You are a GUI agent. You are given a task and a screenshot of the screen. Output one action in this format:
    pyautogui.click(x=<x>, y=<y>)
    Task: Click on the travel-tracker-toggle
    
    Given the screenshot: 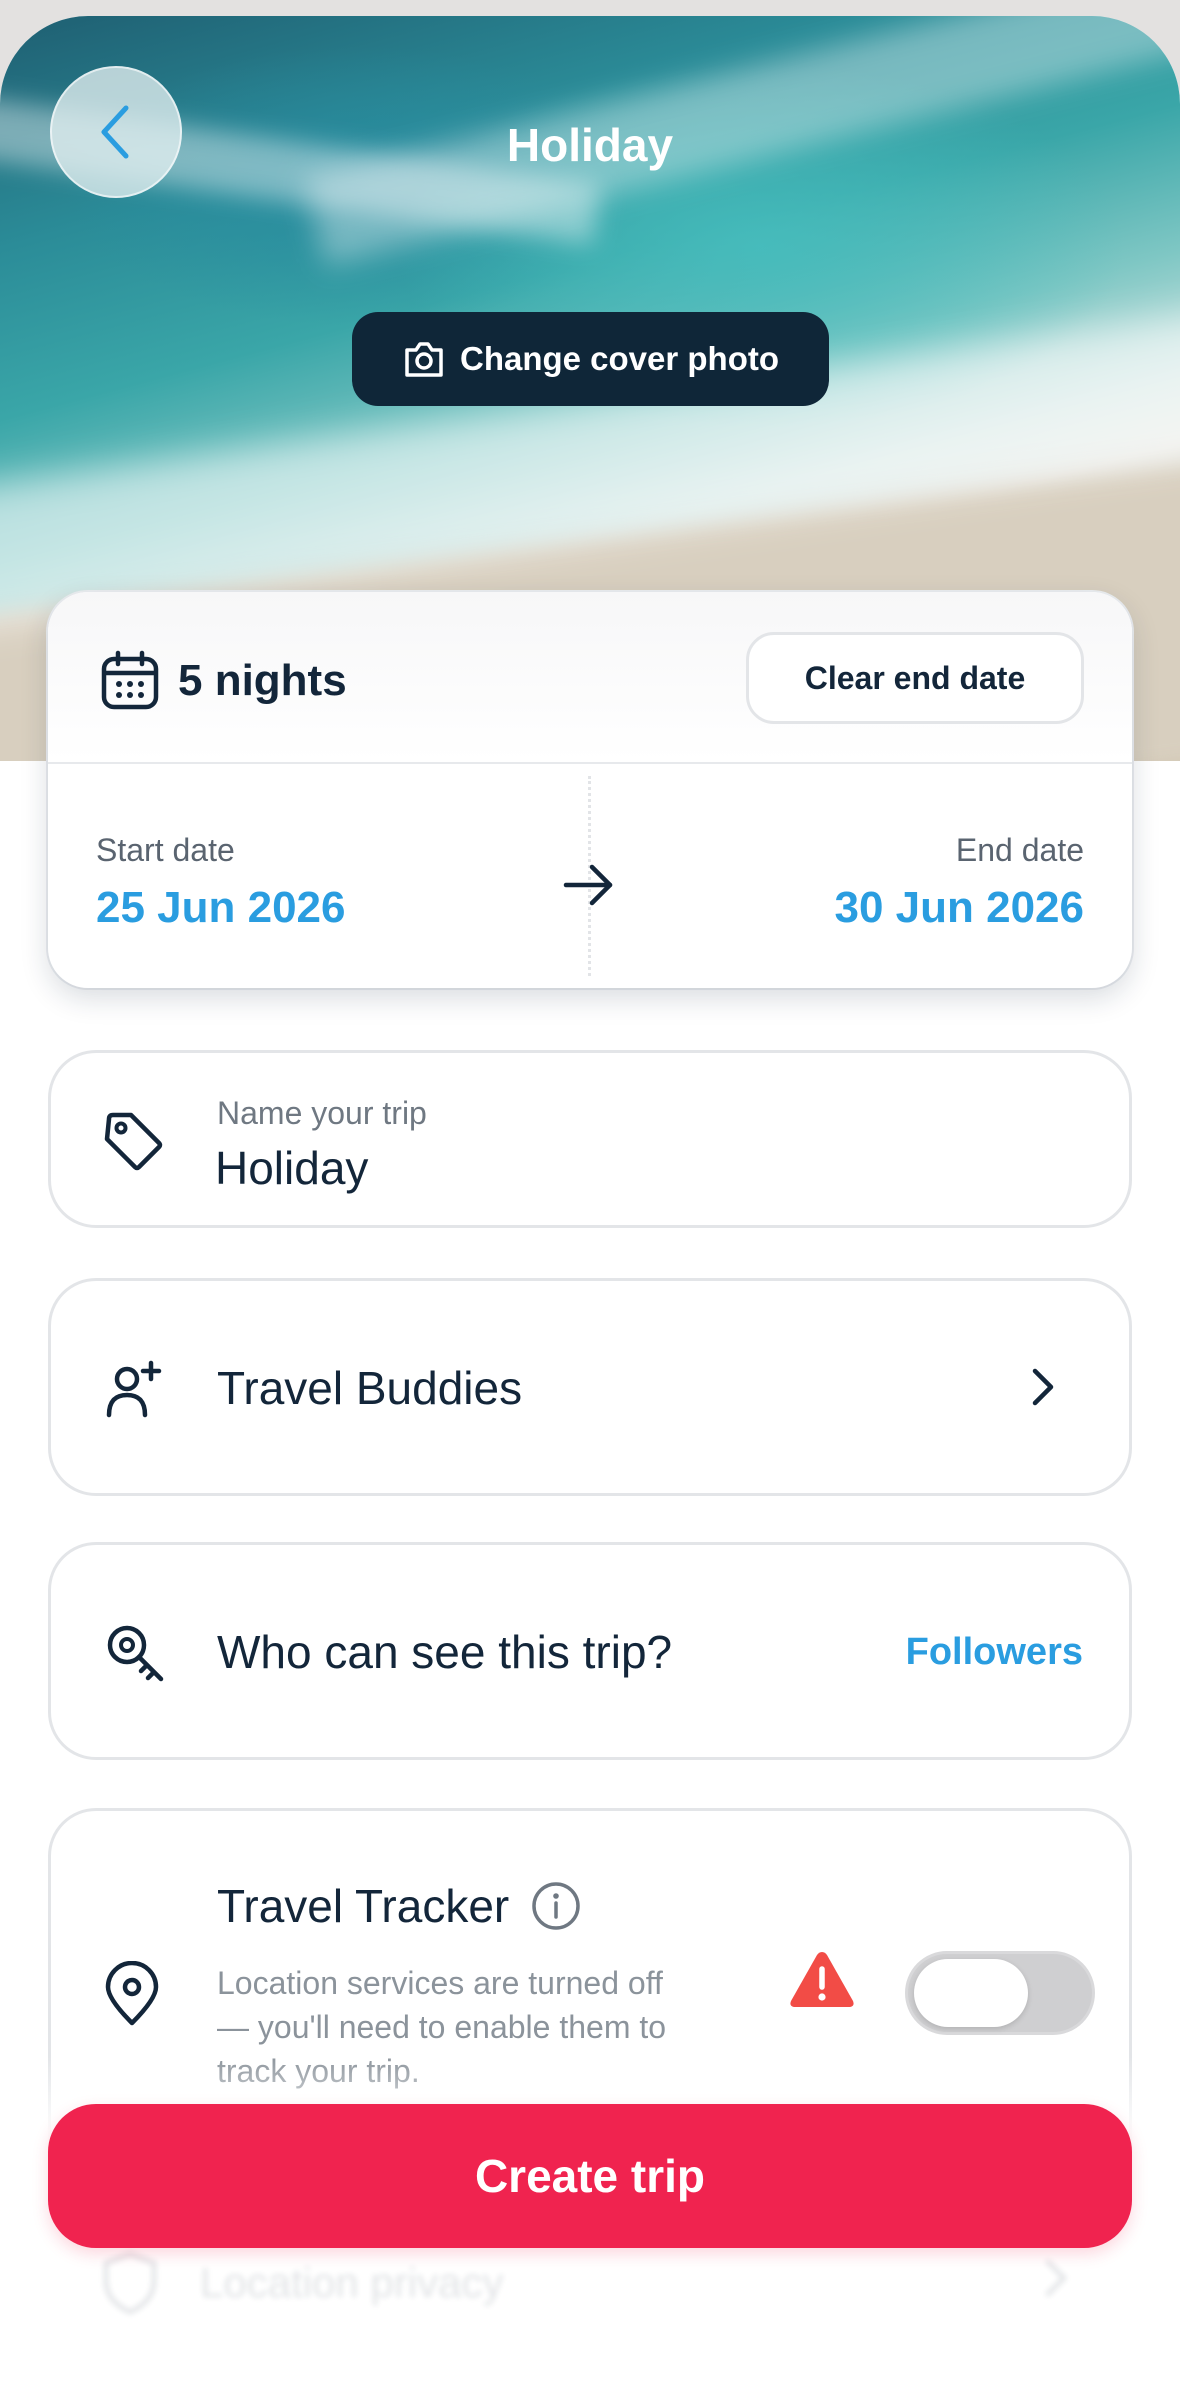 What is the action you would take?
    pyautogui.click(x=1000, y=1993)
    